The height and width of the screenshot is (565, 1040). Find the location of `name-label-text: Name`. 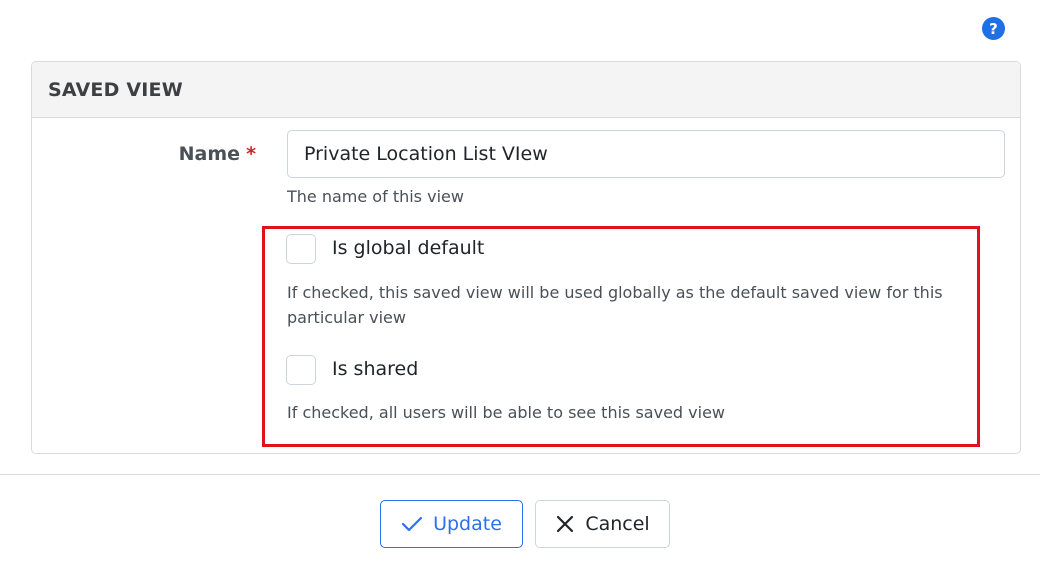

name-label-text: Name is located at coordinates (209, 154).